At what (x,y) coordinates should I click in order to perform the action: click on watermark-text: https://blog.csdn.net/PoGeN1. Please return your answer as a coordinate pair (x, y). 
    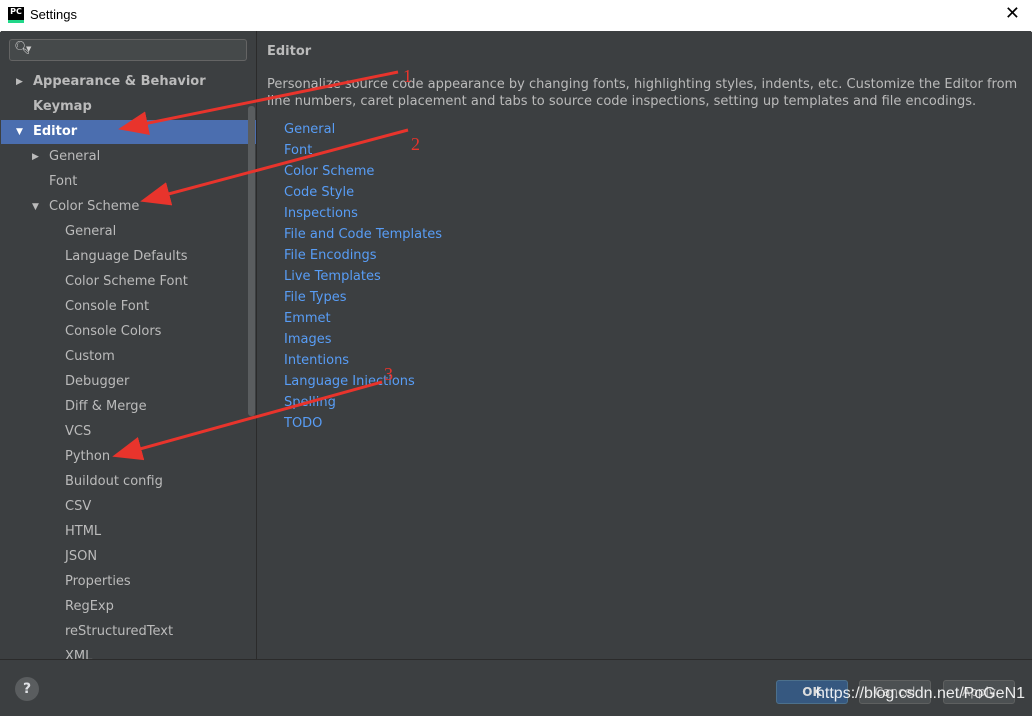
    Looking at the image, I should click on (921, 693).